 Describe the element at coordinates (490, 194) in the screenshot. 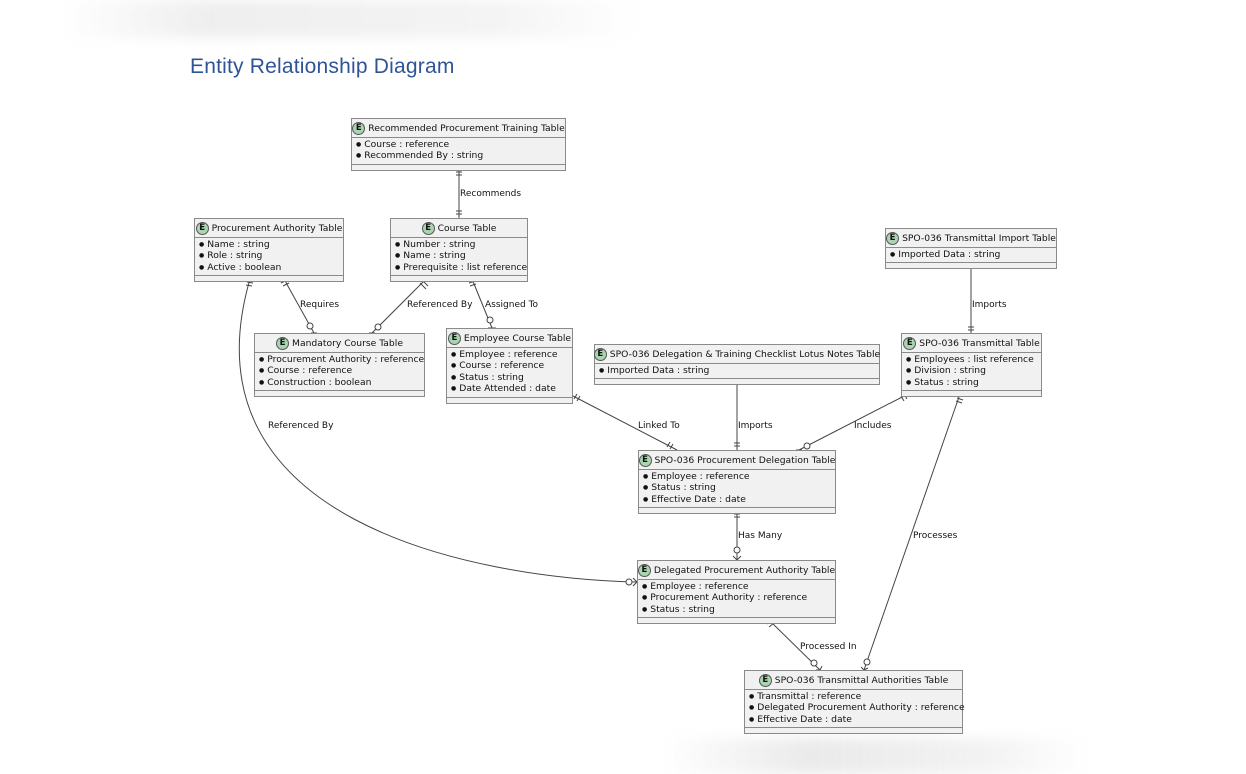

I see `rel-label: Recommends` at that location.